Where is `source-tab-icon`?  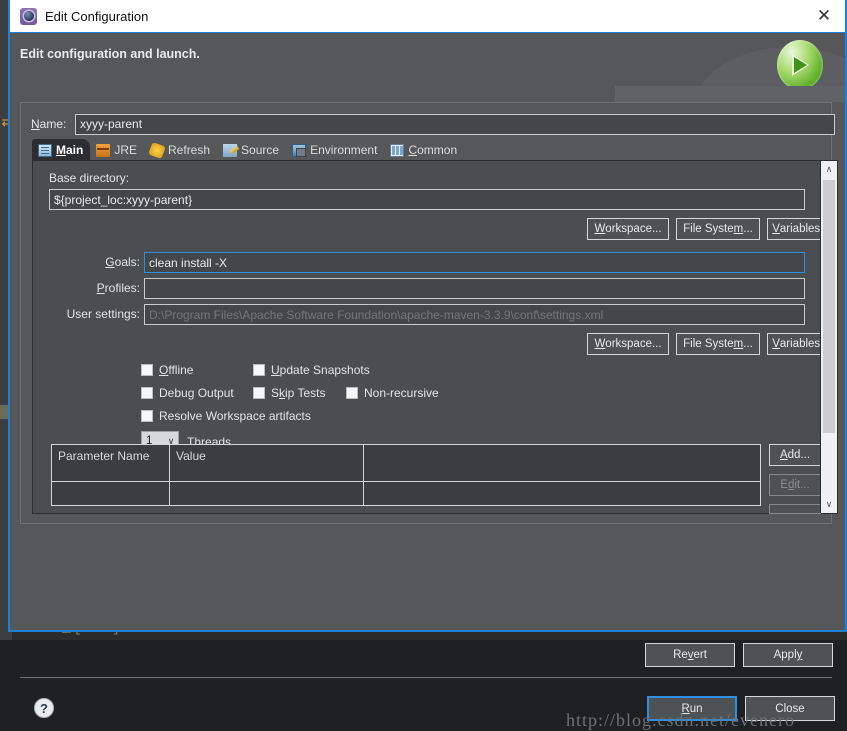
source-tab-icon is located at coordinates (230, 150).